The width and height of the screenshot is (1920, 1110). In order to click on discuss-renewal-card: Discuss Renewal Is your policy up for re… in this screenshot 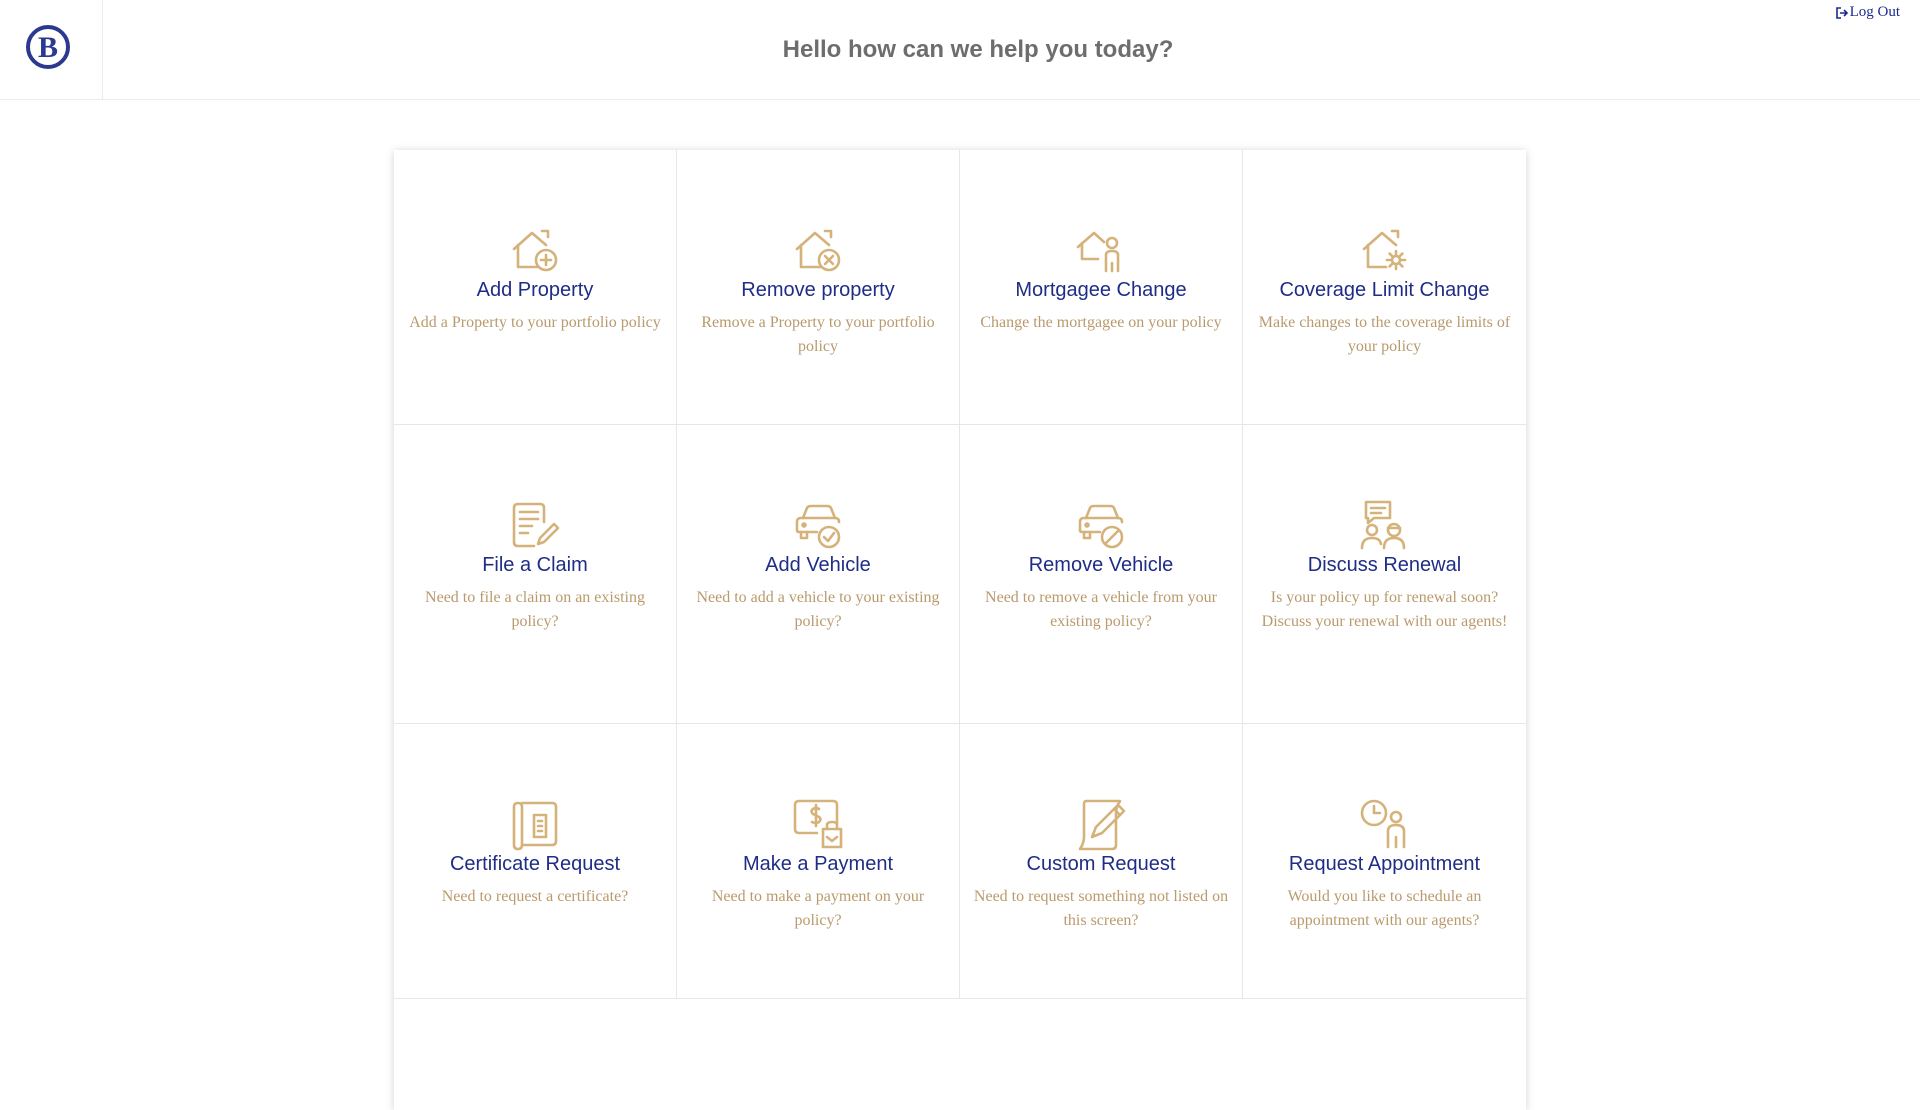, I will do `click(1384, 574)`.